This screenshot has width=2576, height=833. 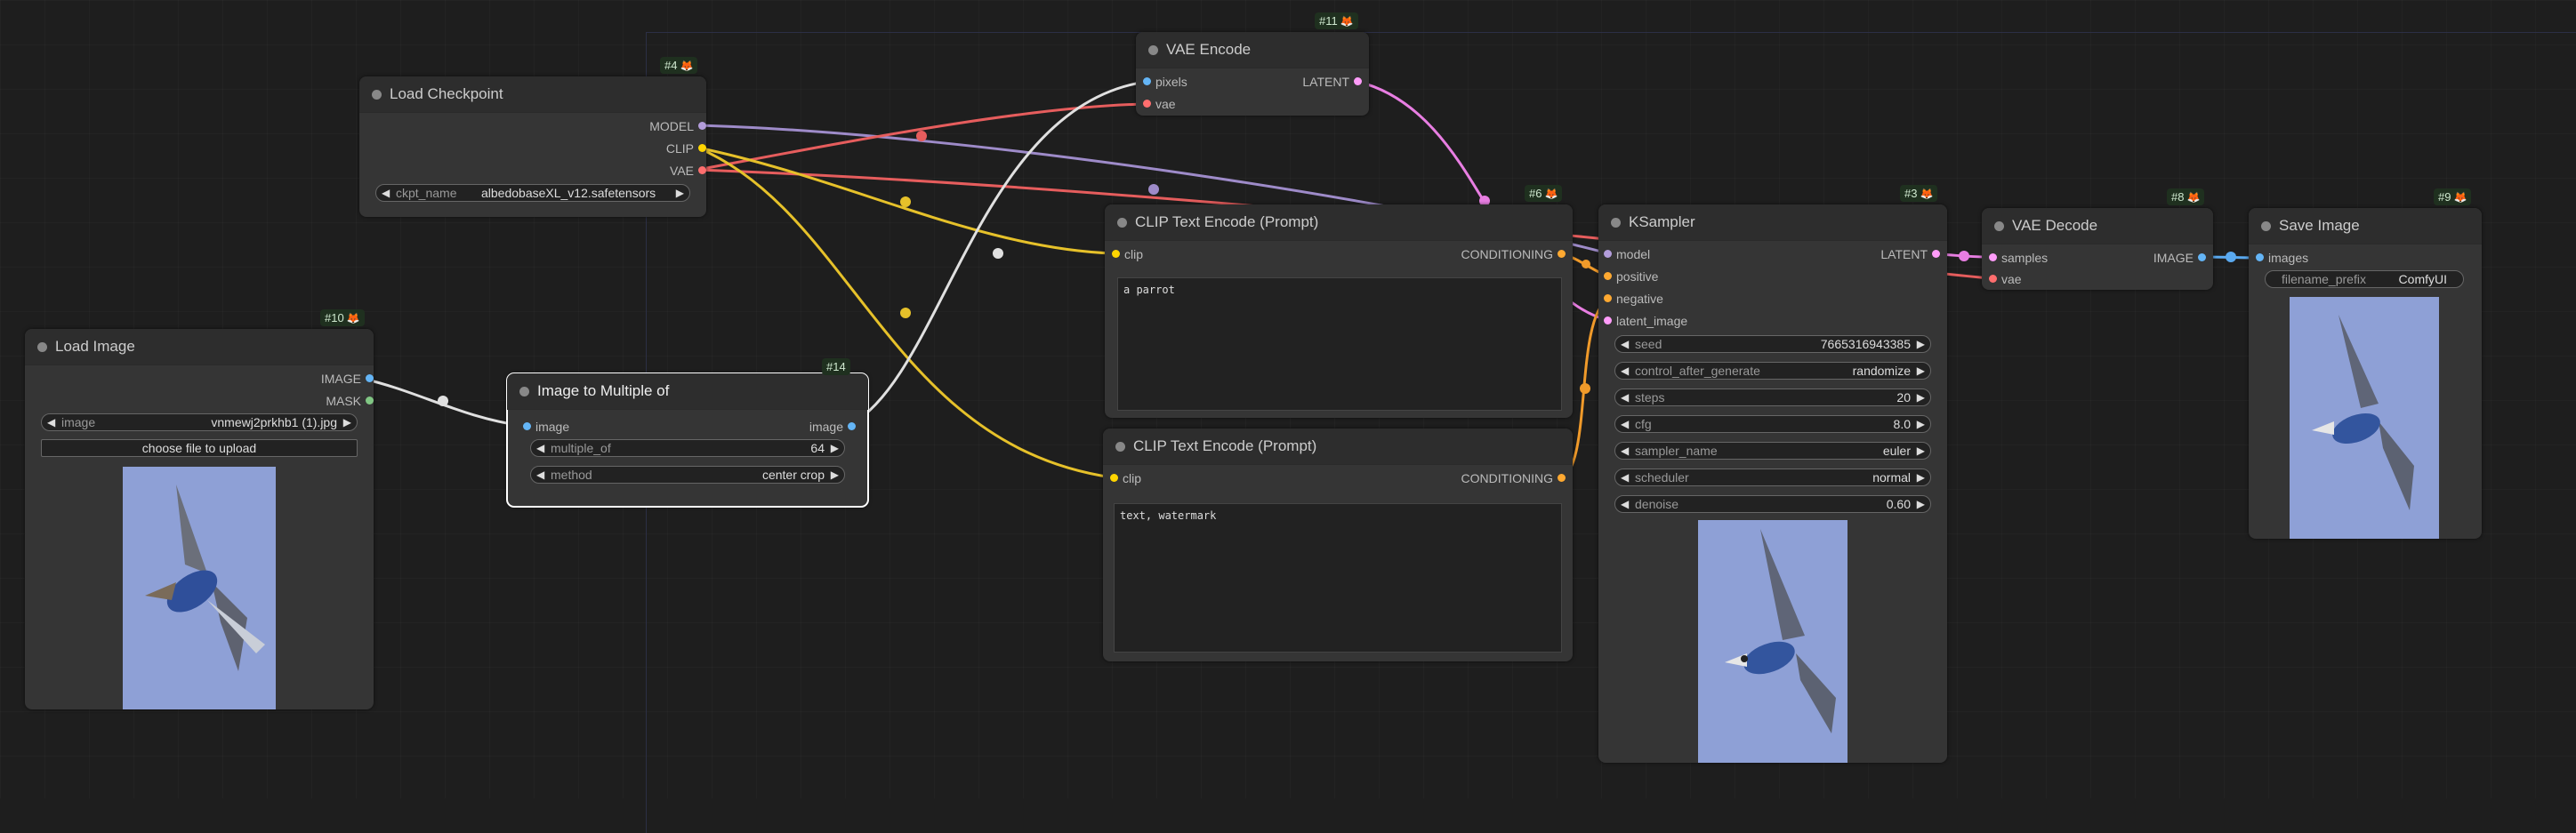 I want to click on input-positive: positive, so click(x=1631, y=276).